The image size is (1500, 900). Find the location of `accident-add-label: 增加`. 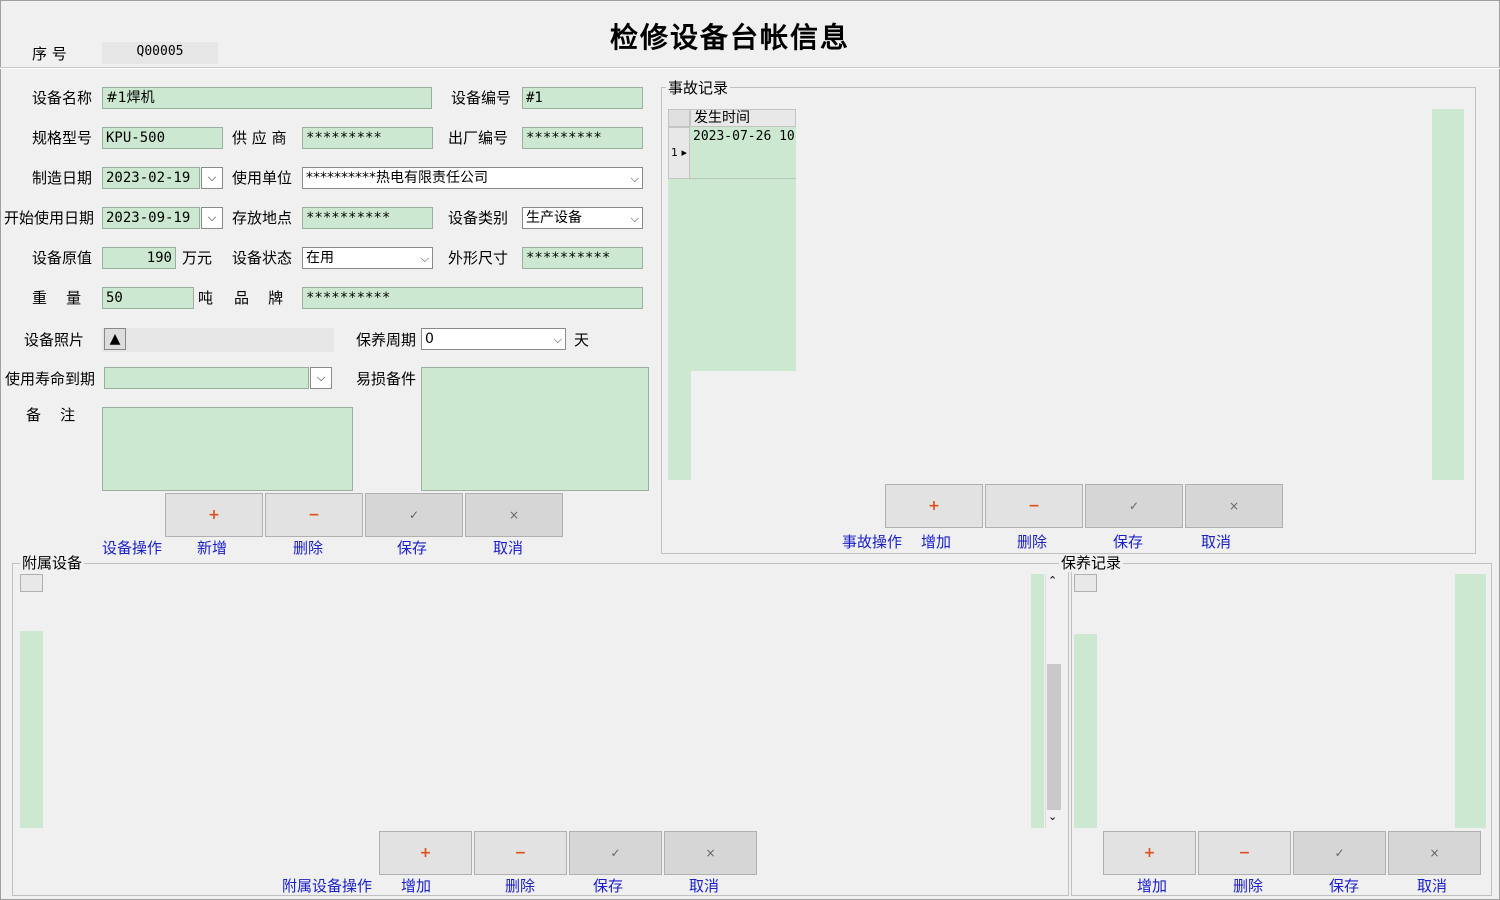

accident-add-label: 增加 is located at coordinates (936, 541).